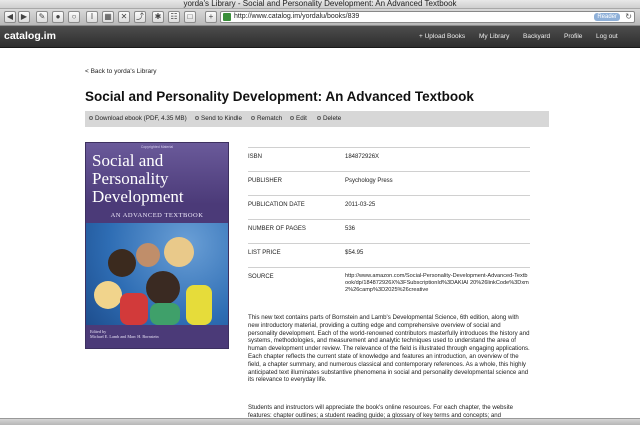  What do you see at coordinates (190, 17) in the screenshot?
I see `tab-overview-icon: □` at bounding box center [190, 17].